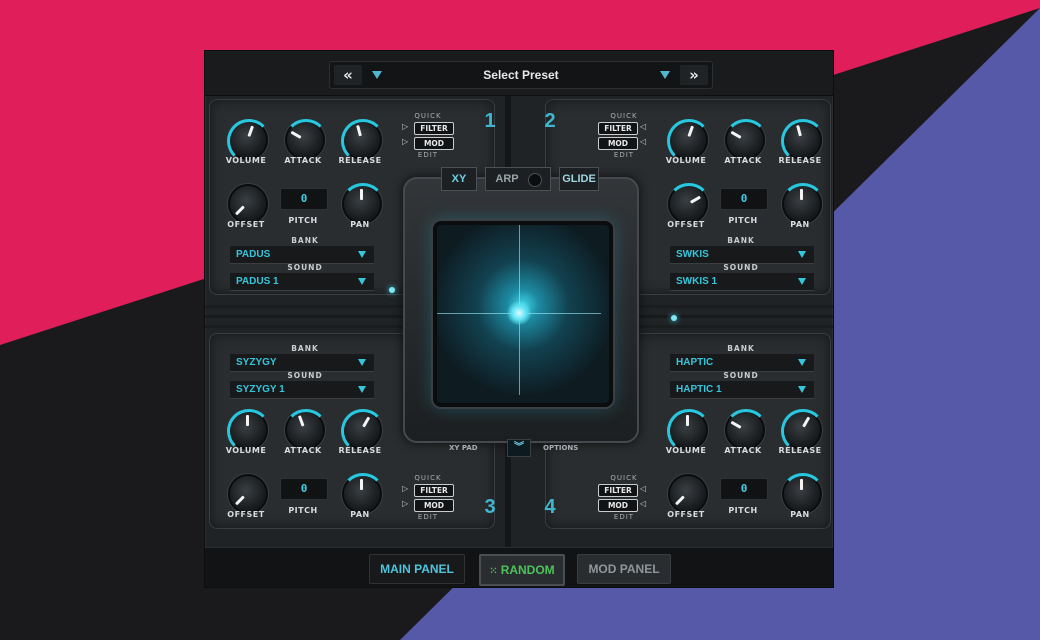 Image resolution: width=1040 pixels, height=640 pixels. I want to click on xy-cursor, so click(519, 313).